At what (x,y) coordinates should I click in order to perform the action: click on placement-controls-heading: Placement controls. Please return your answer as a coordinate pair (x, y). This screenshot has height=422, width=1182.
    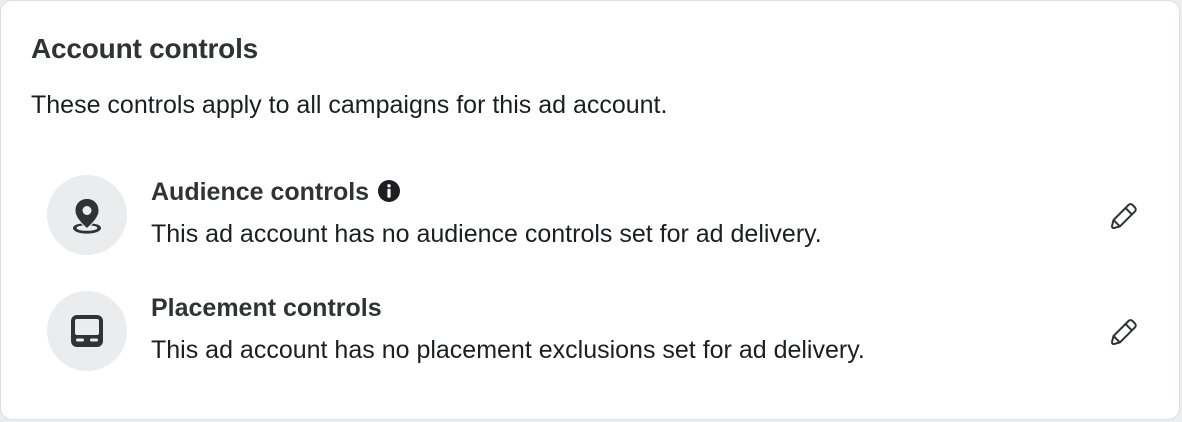
    Looking at the image, I should click on (266, 308).